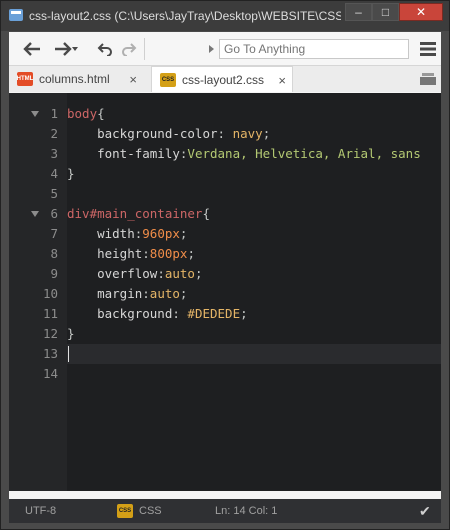 The image size is (450, 530). I want to click on code-token: width, so click(101, 233).